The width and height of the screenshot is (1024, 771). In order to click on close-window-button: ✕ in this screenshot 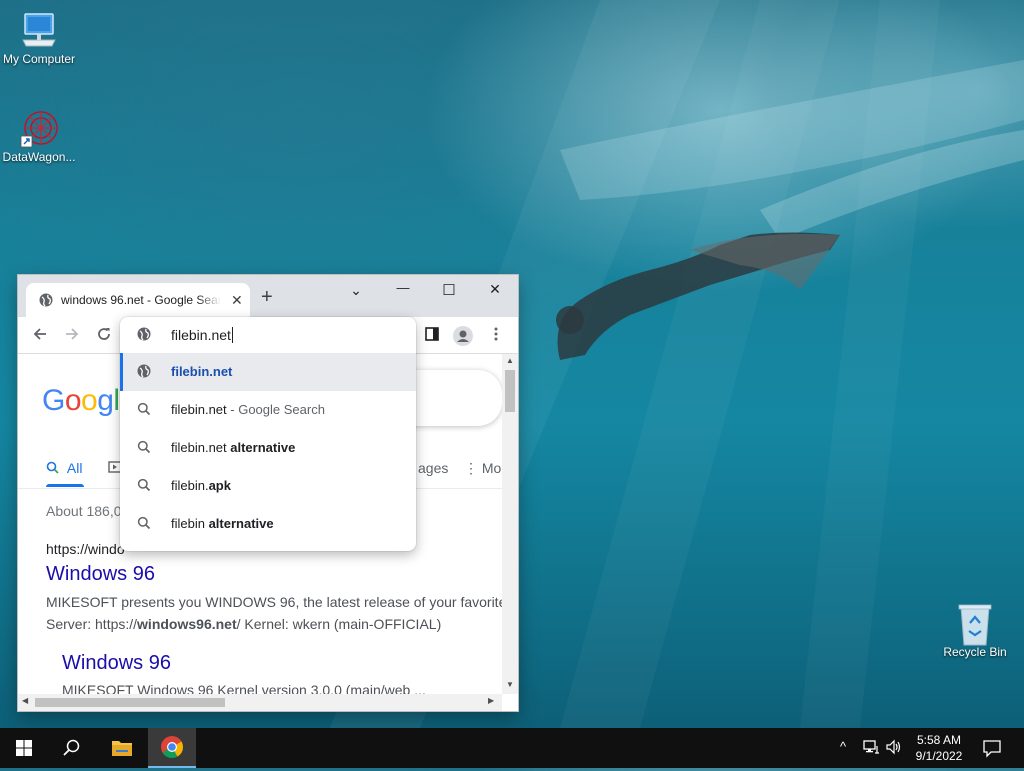, I will do `click(495, 296)`.